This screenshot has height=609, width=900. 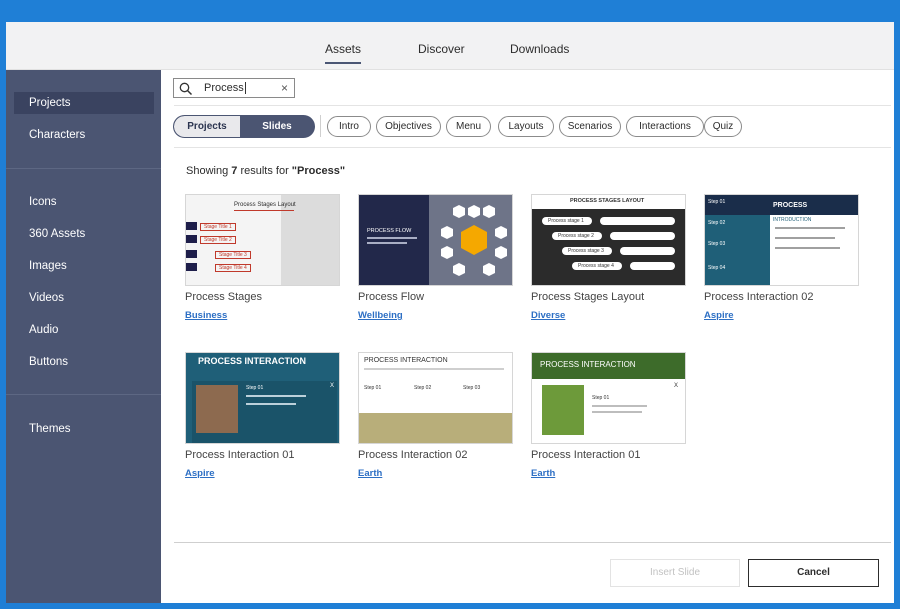 I want to click on footer-divider, so click(x=532, y=542).